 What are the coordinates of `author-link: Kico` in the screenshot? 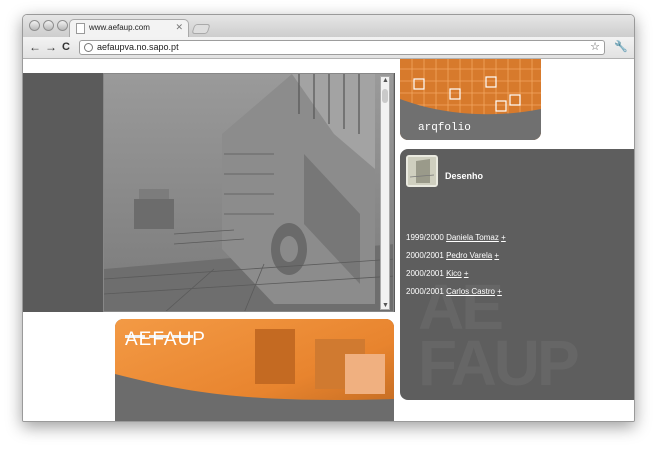 It's located at (454, 273).